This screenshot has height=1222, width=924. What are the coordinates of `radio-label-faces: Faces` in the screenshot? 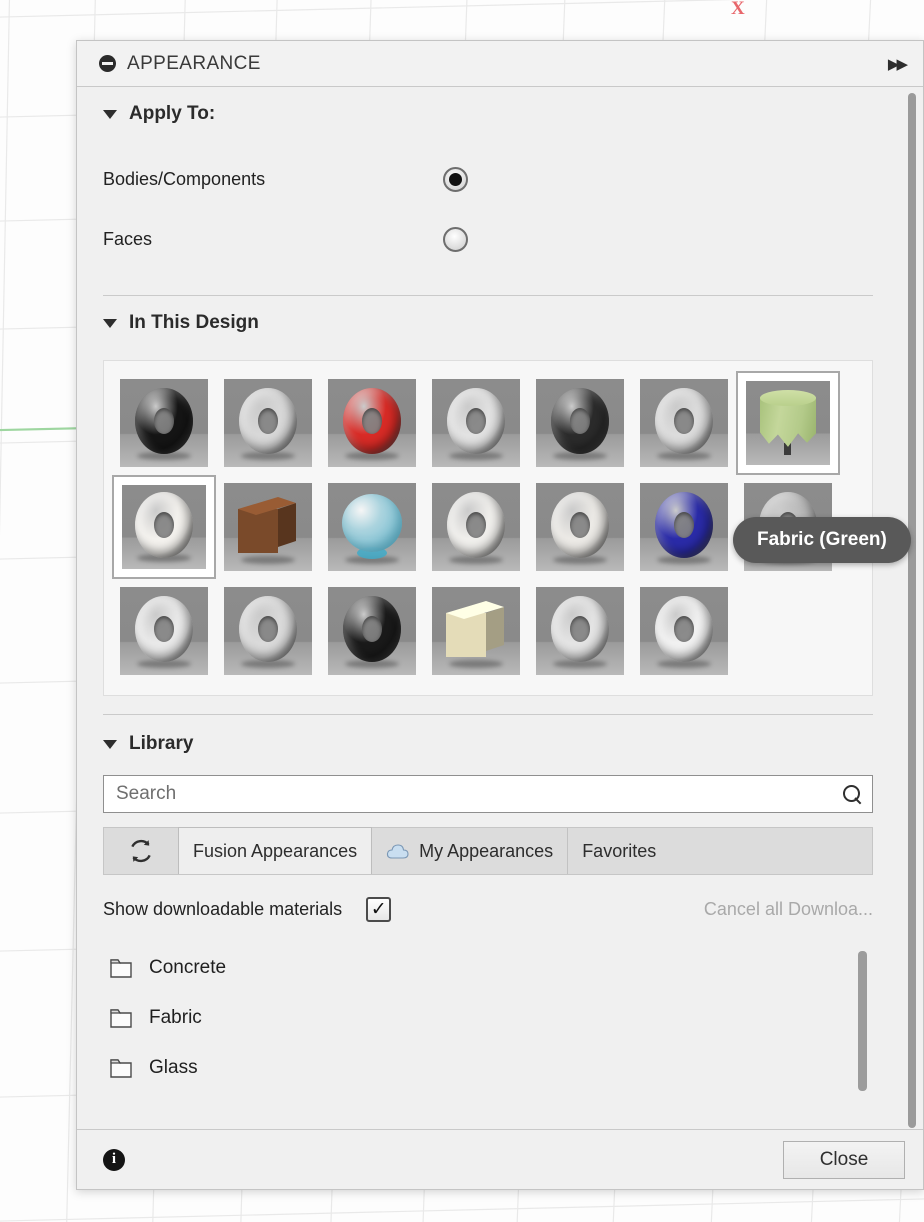 It's located at (128, 238).